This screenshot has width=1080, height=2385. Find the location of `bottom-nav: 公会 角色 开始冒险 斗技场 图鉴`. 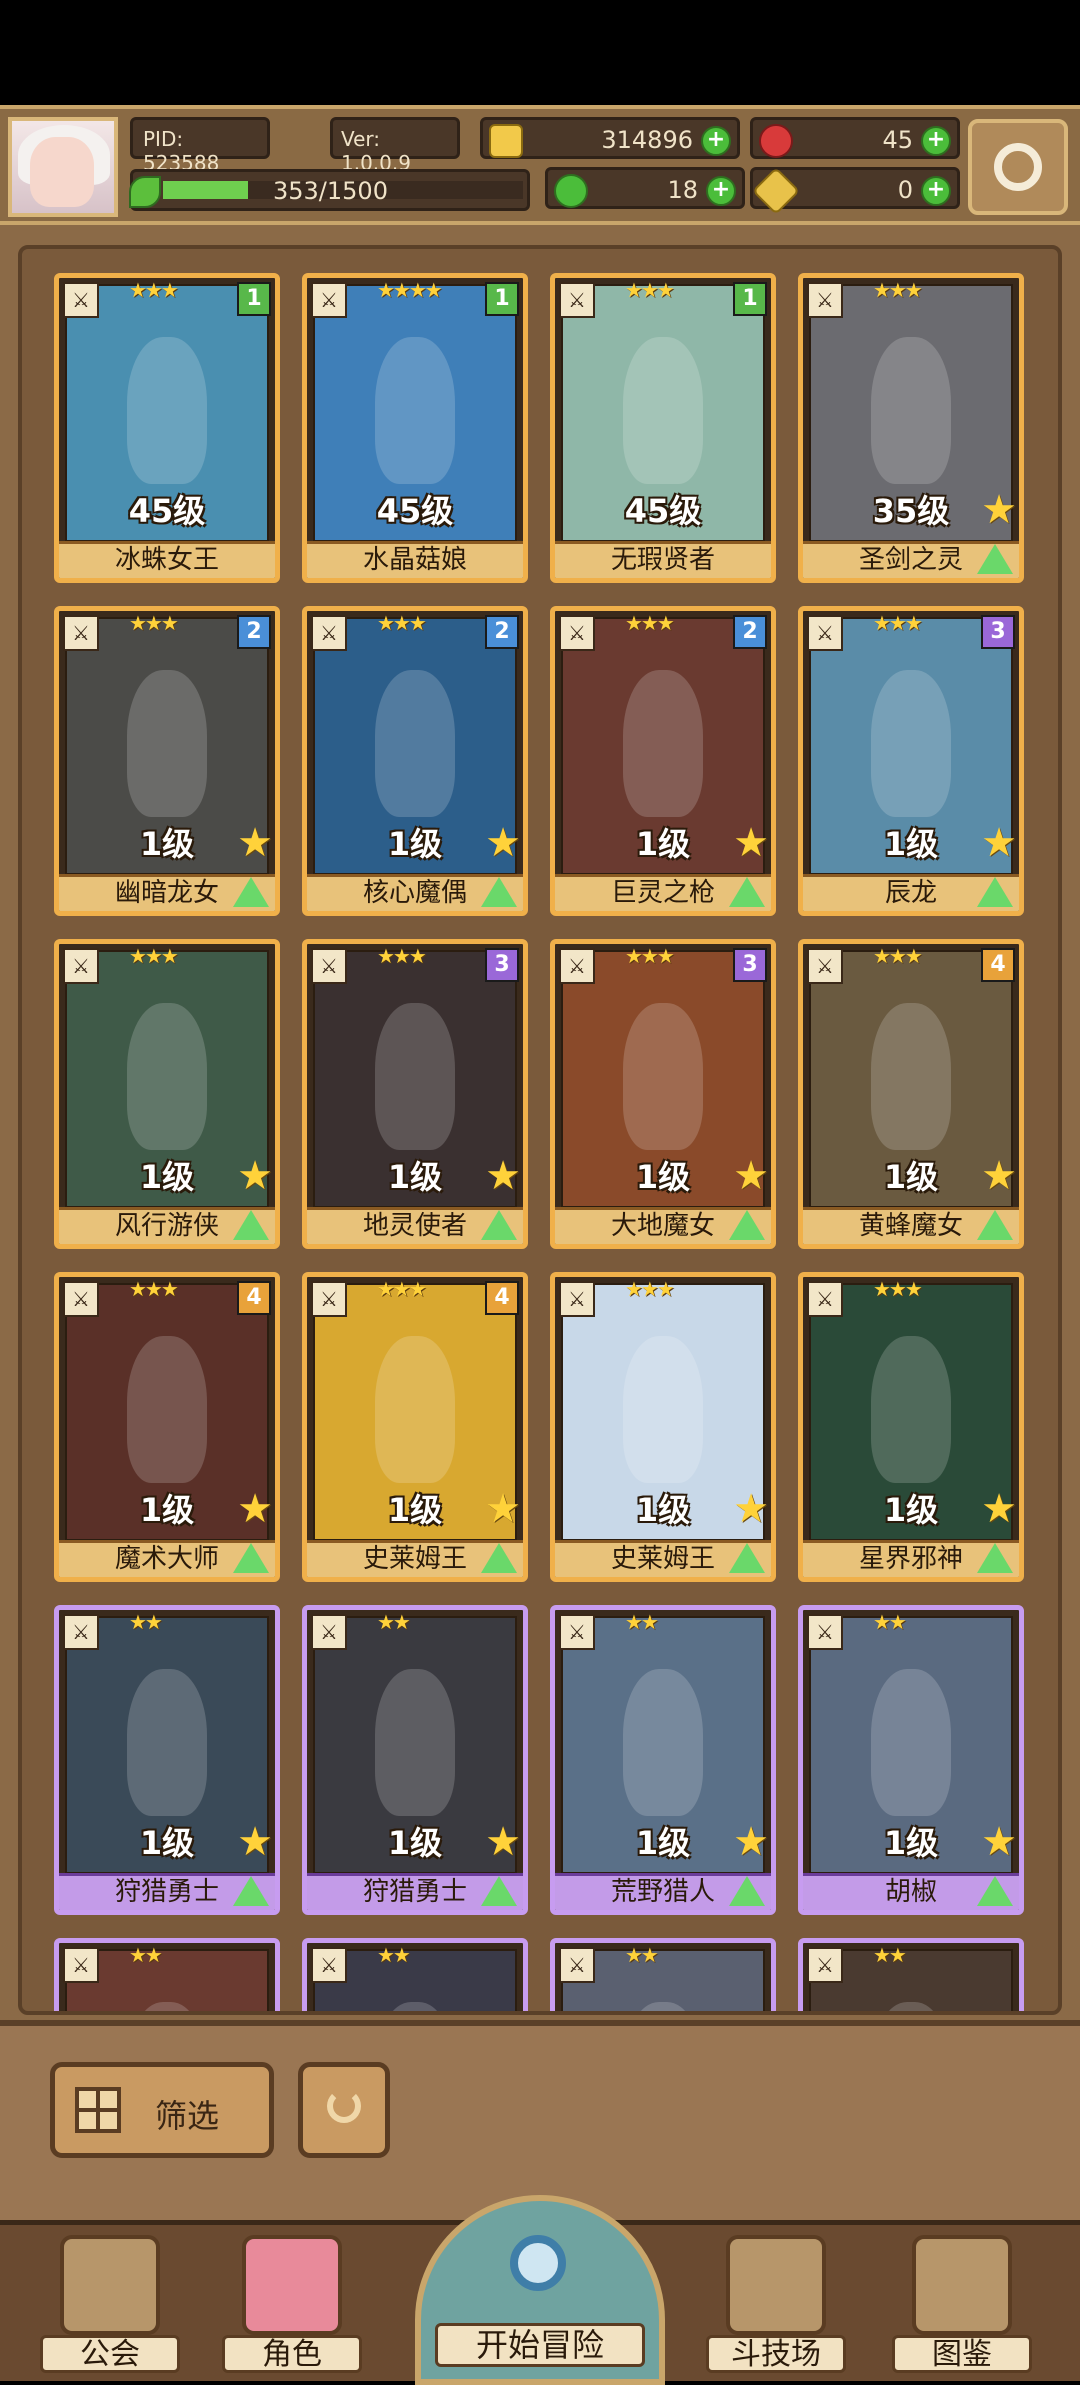

bottom-nav: 公会 角色 开始冒险 斗技场 图鉴 is located at coordinates (540, 2290).